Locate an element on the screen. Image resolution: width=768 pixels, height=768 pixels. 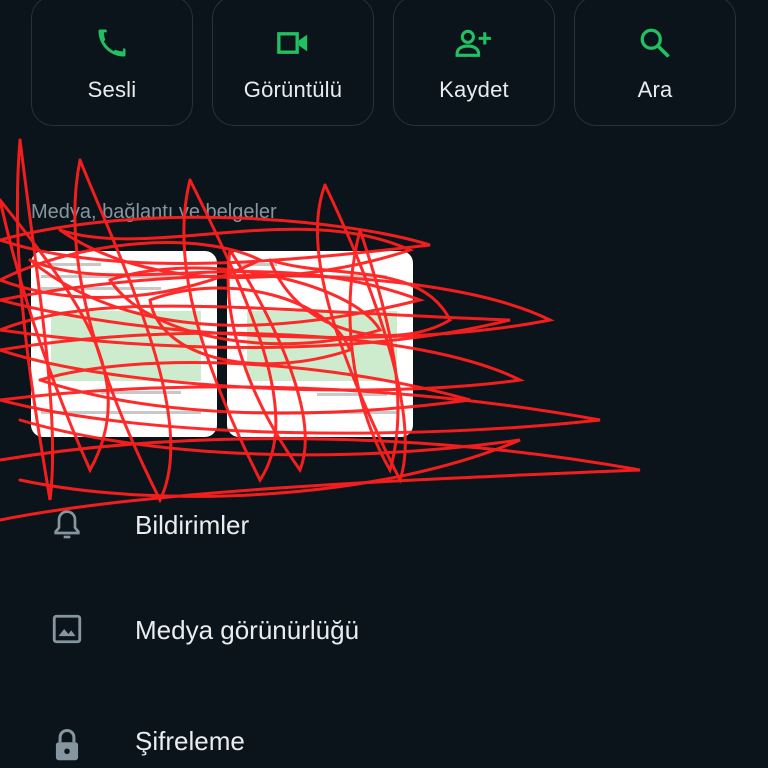
save-contact-button: Kaydet is located at coordinates (474, 63).